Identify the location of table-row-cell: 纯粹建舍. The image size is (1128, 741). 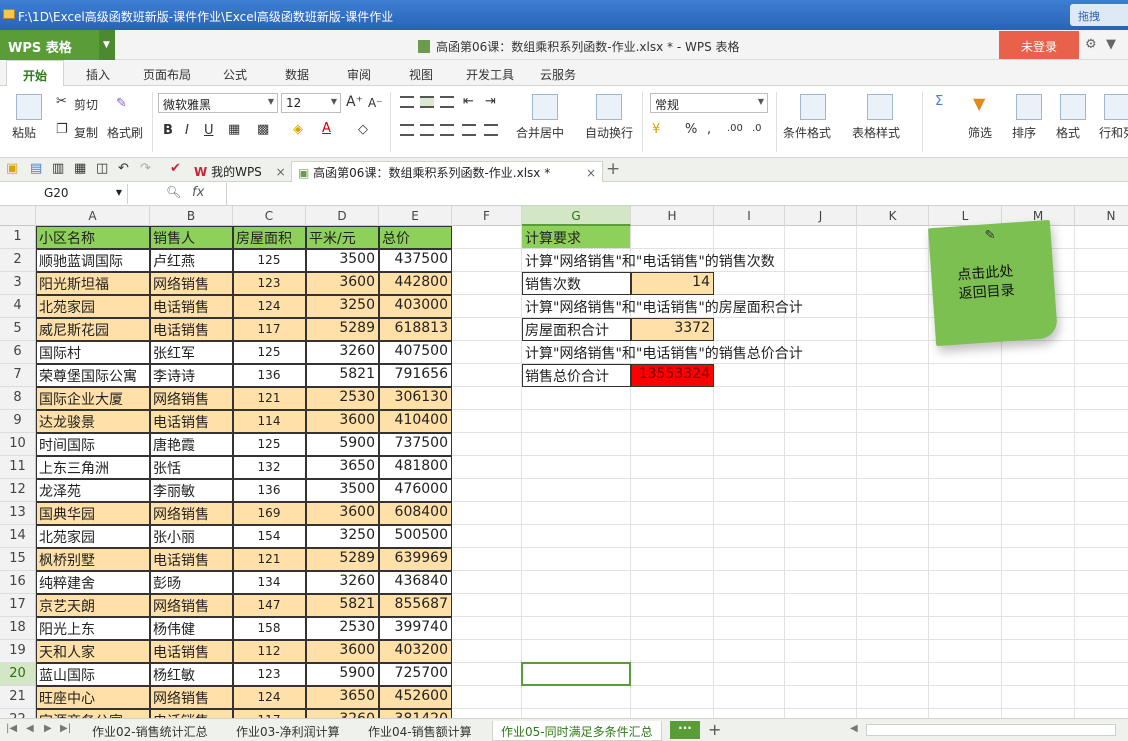
(93, 582).